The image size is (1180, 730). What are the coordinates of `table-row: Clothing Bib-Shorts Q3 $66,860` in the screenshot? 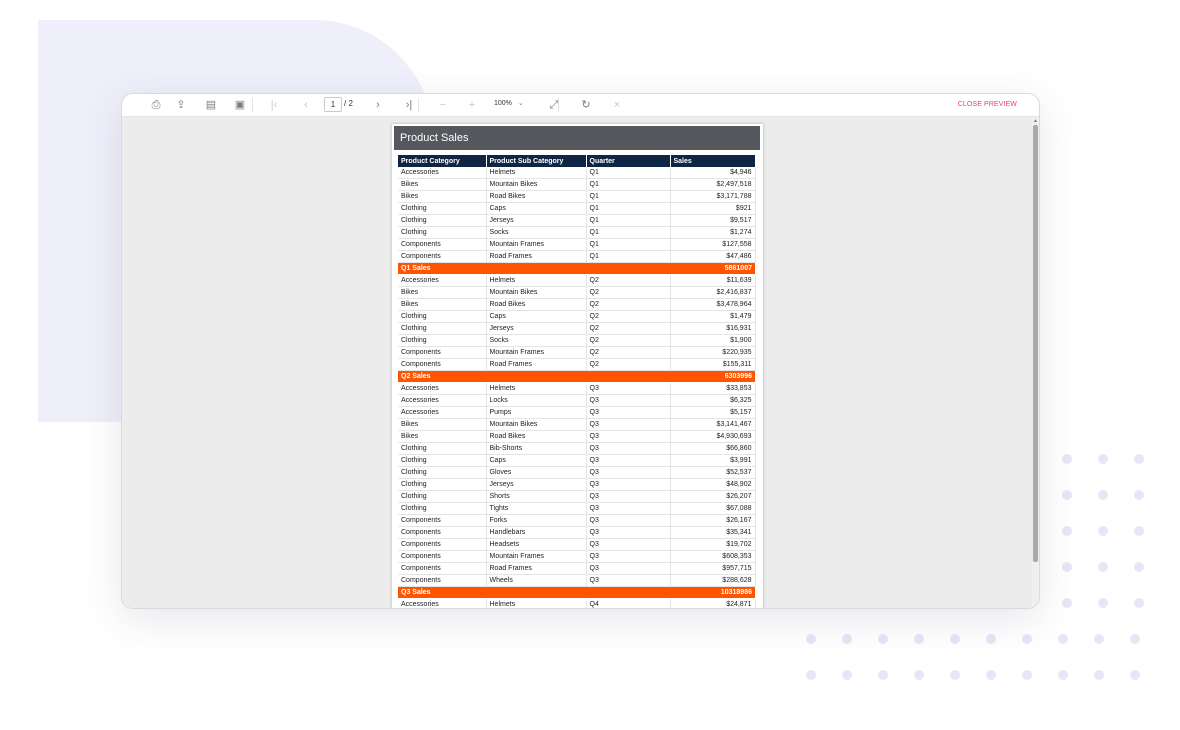 It's located at (577, 448).